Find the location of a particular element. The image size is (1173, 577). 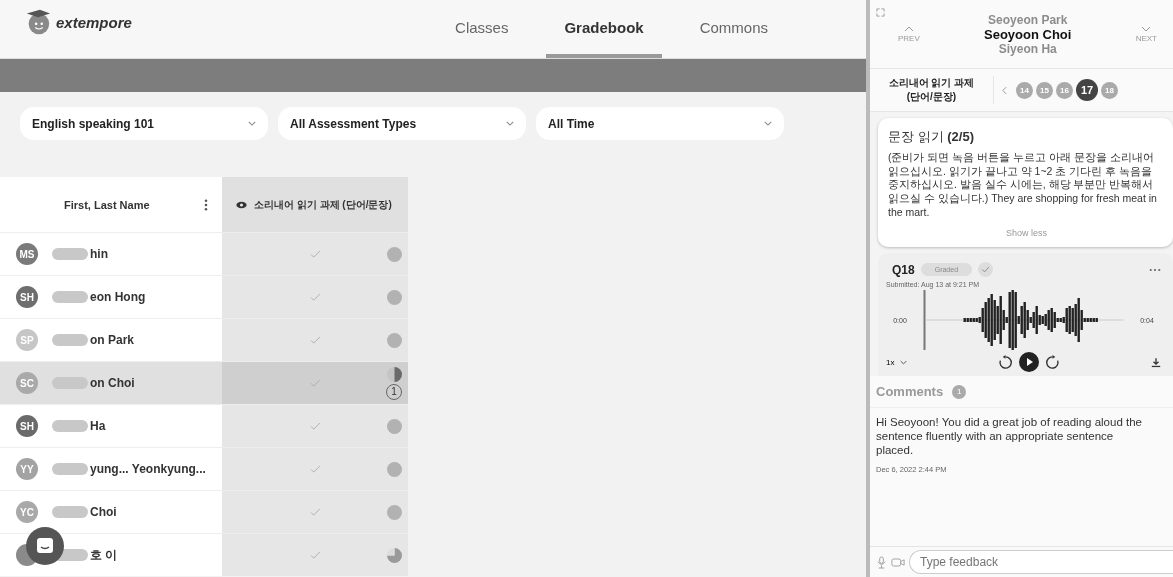

student-name: 호 이 is located at coordinates (104, 555).